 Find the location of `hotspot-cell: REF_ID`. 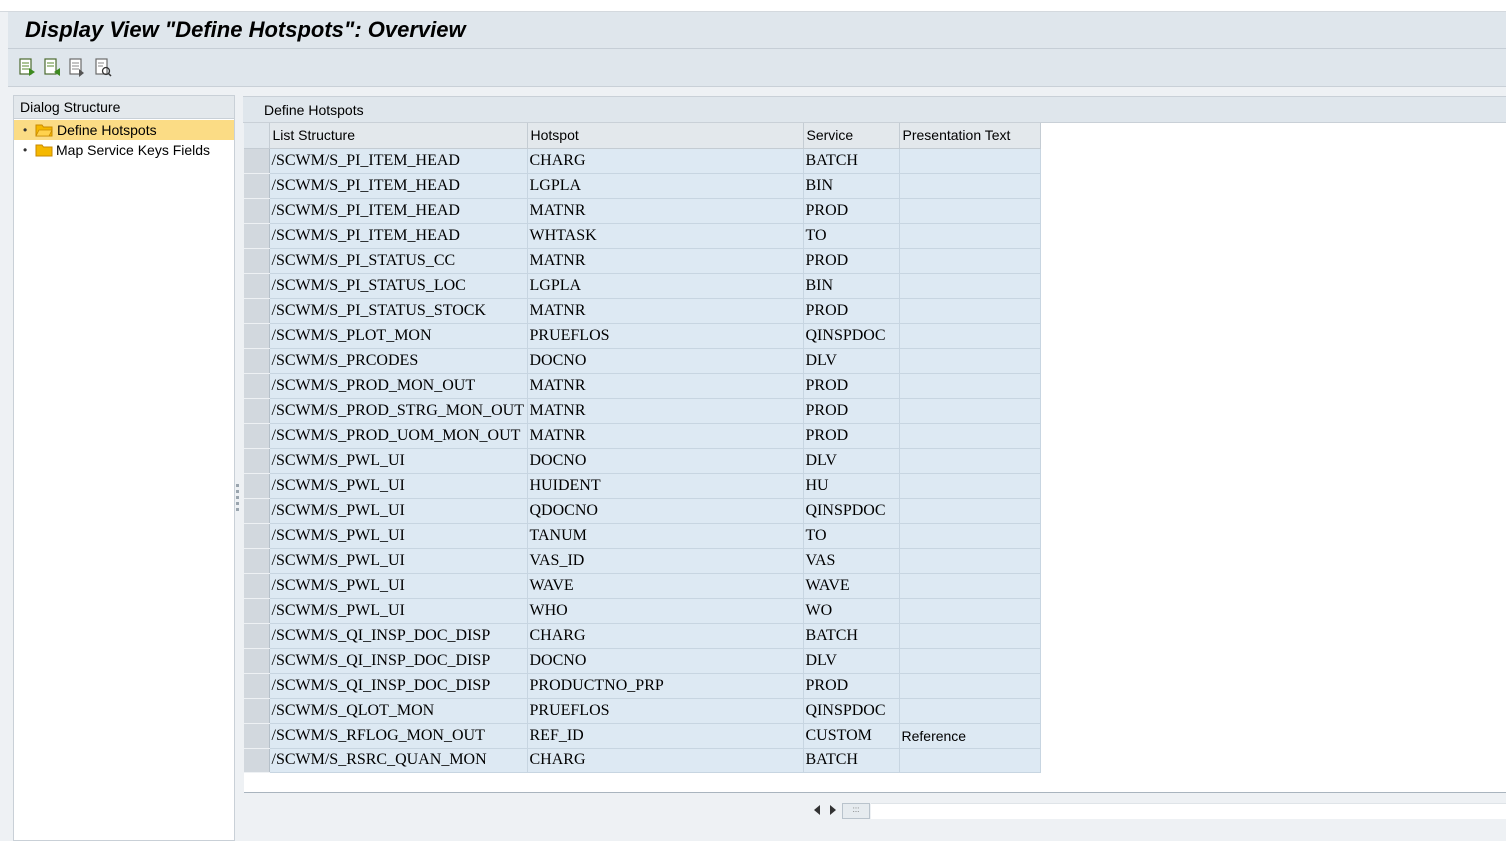

hotspot-cell: REF_ID is located at coordinates (665, 736).